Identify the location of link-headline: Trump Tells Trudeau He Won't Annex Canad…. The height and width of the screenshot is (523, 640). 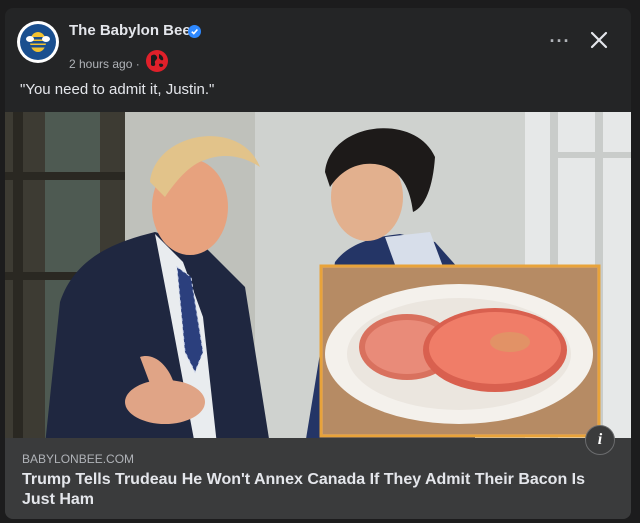
(317, 490).